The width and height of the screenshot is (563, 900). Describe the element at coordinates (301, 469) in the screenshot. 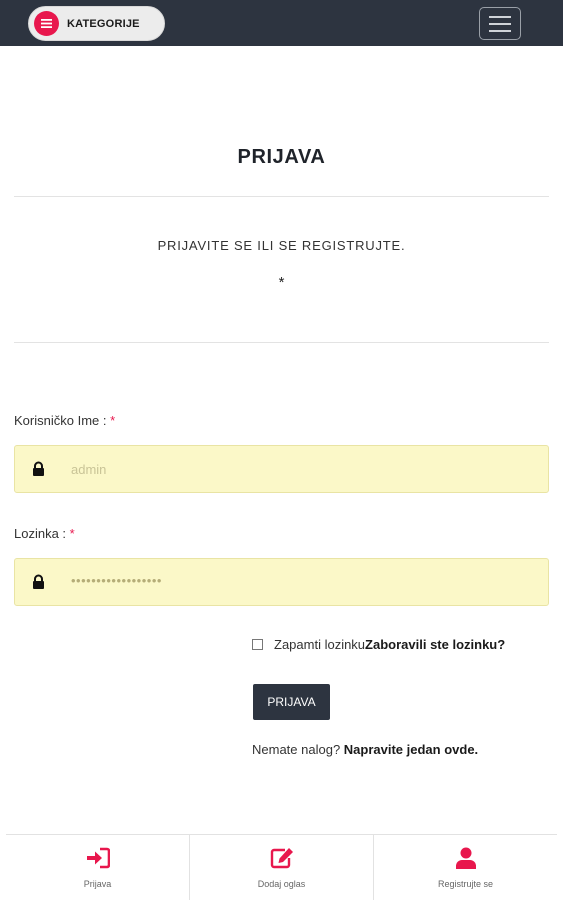

I see `username-input` at that location.